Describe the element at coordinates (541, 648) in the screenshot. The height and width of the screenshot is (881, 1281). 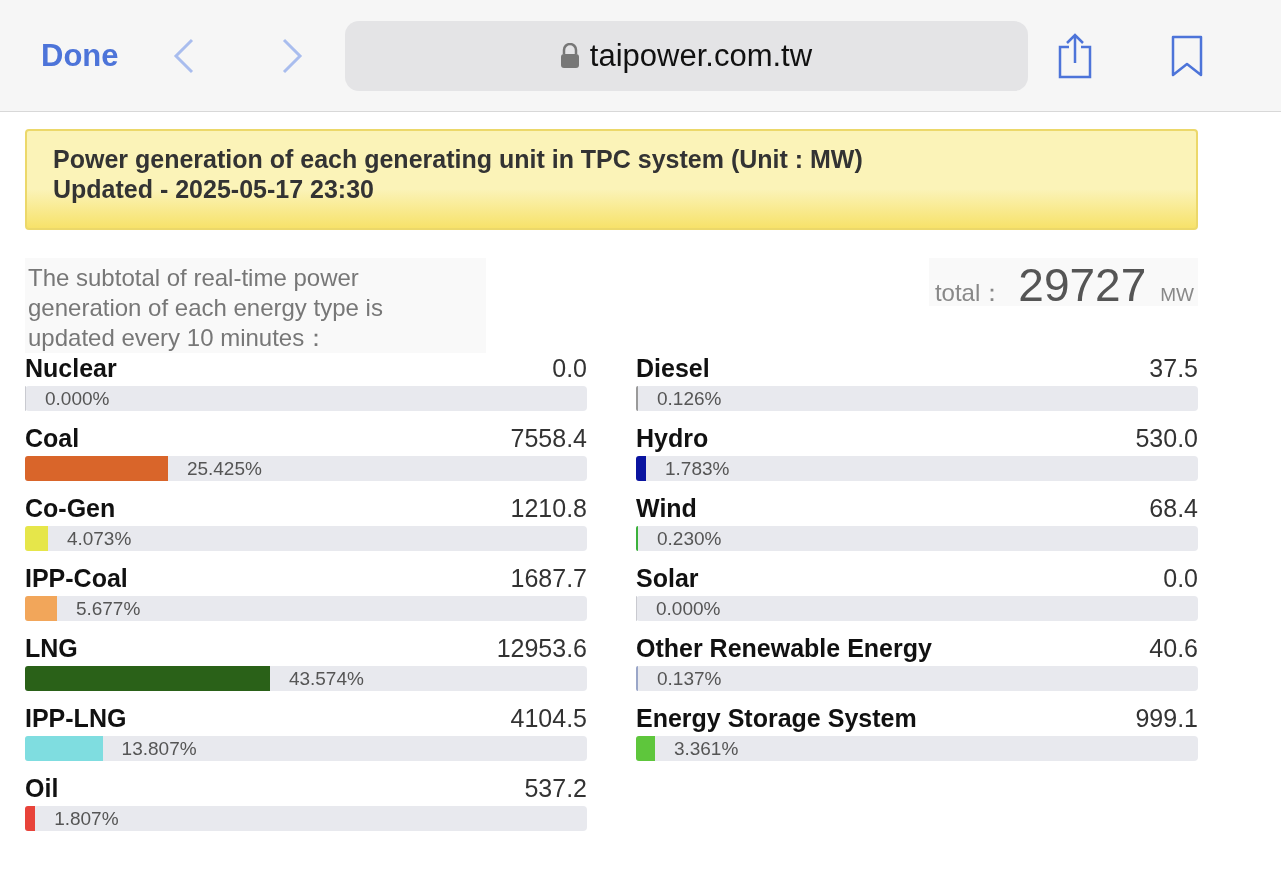
I see `energy-value: 12953.6` at that location.